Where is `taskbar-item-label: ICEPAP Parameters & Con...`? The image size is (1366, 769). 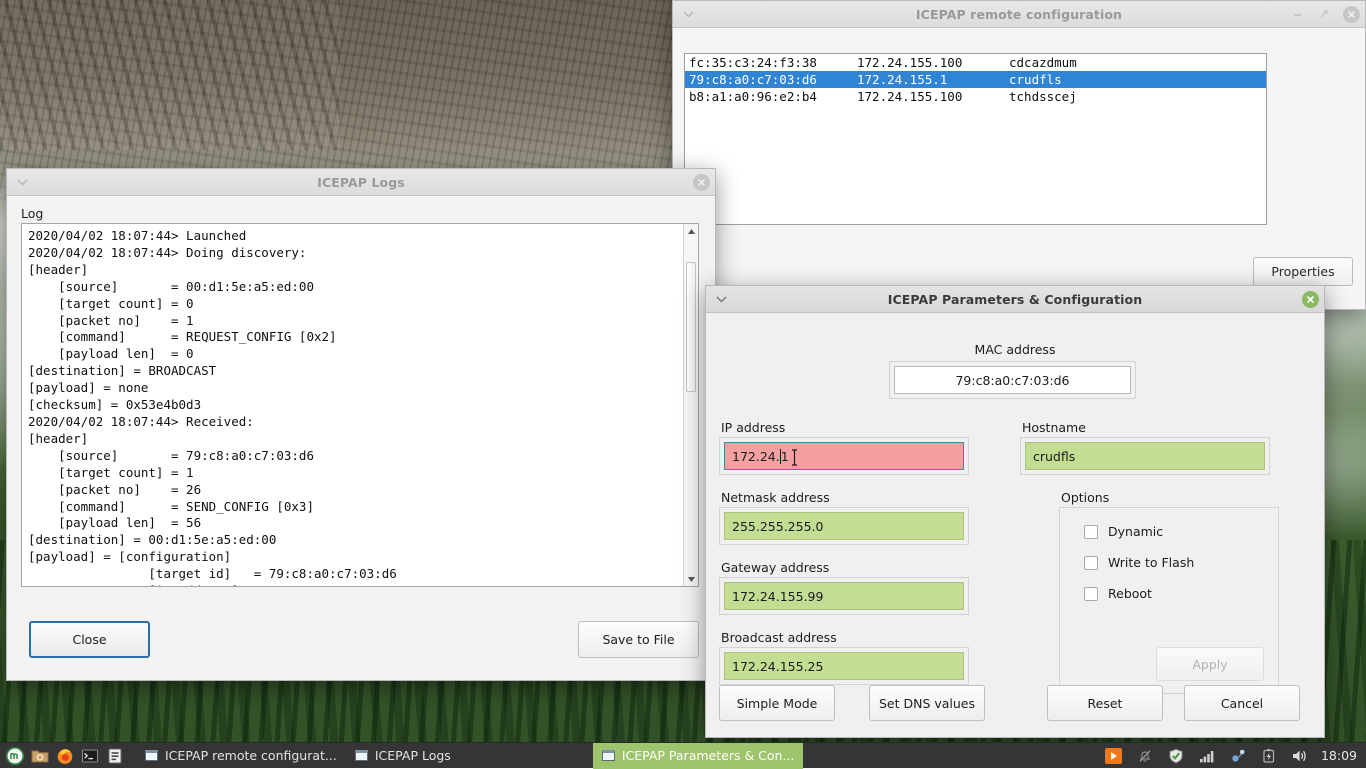
taskbar-item-label: ICEPAP Parameters & Con... is located at coordinates (708, 755).